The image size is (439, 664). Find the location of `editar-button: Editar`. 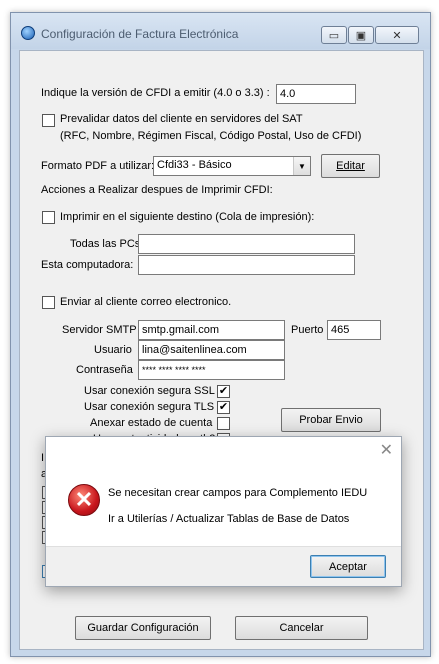

editar-button: Editar is located at coordinates (350, 166).